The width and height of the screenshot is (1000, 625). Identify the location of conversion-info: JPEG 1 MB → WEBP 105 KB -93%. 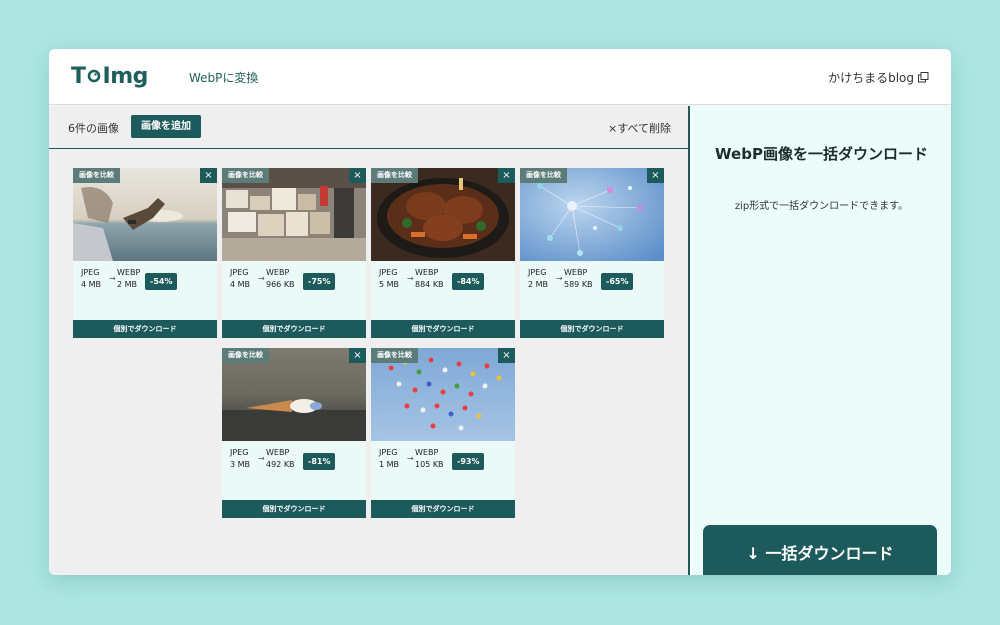
(444, 462).